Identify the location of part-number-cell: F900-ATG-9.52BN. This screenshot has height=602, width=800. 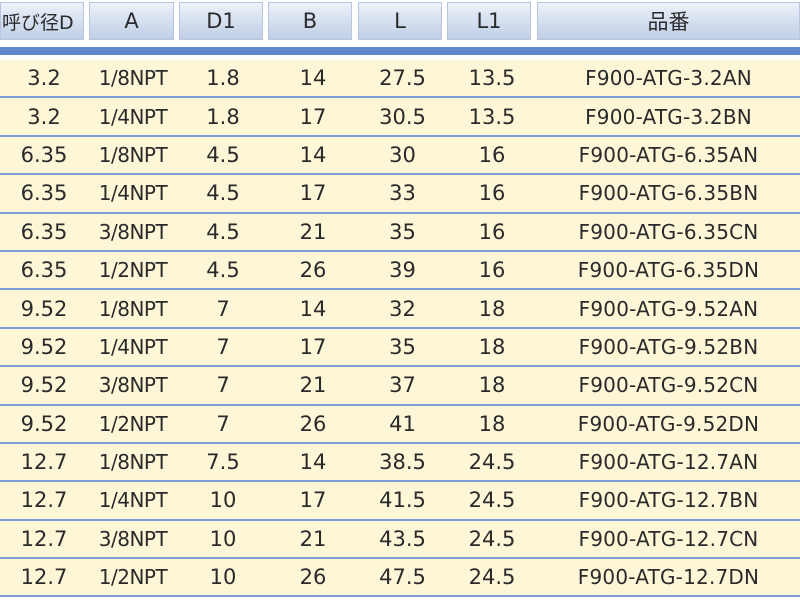
(668, 348).